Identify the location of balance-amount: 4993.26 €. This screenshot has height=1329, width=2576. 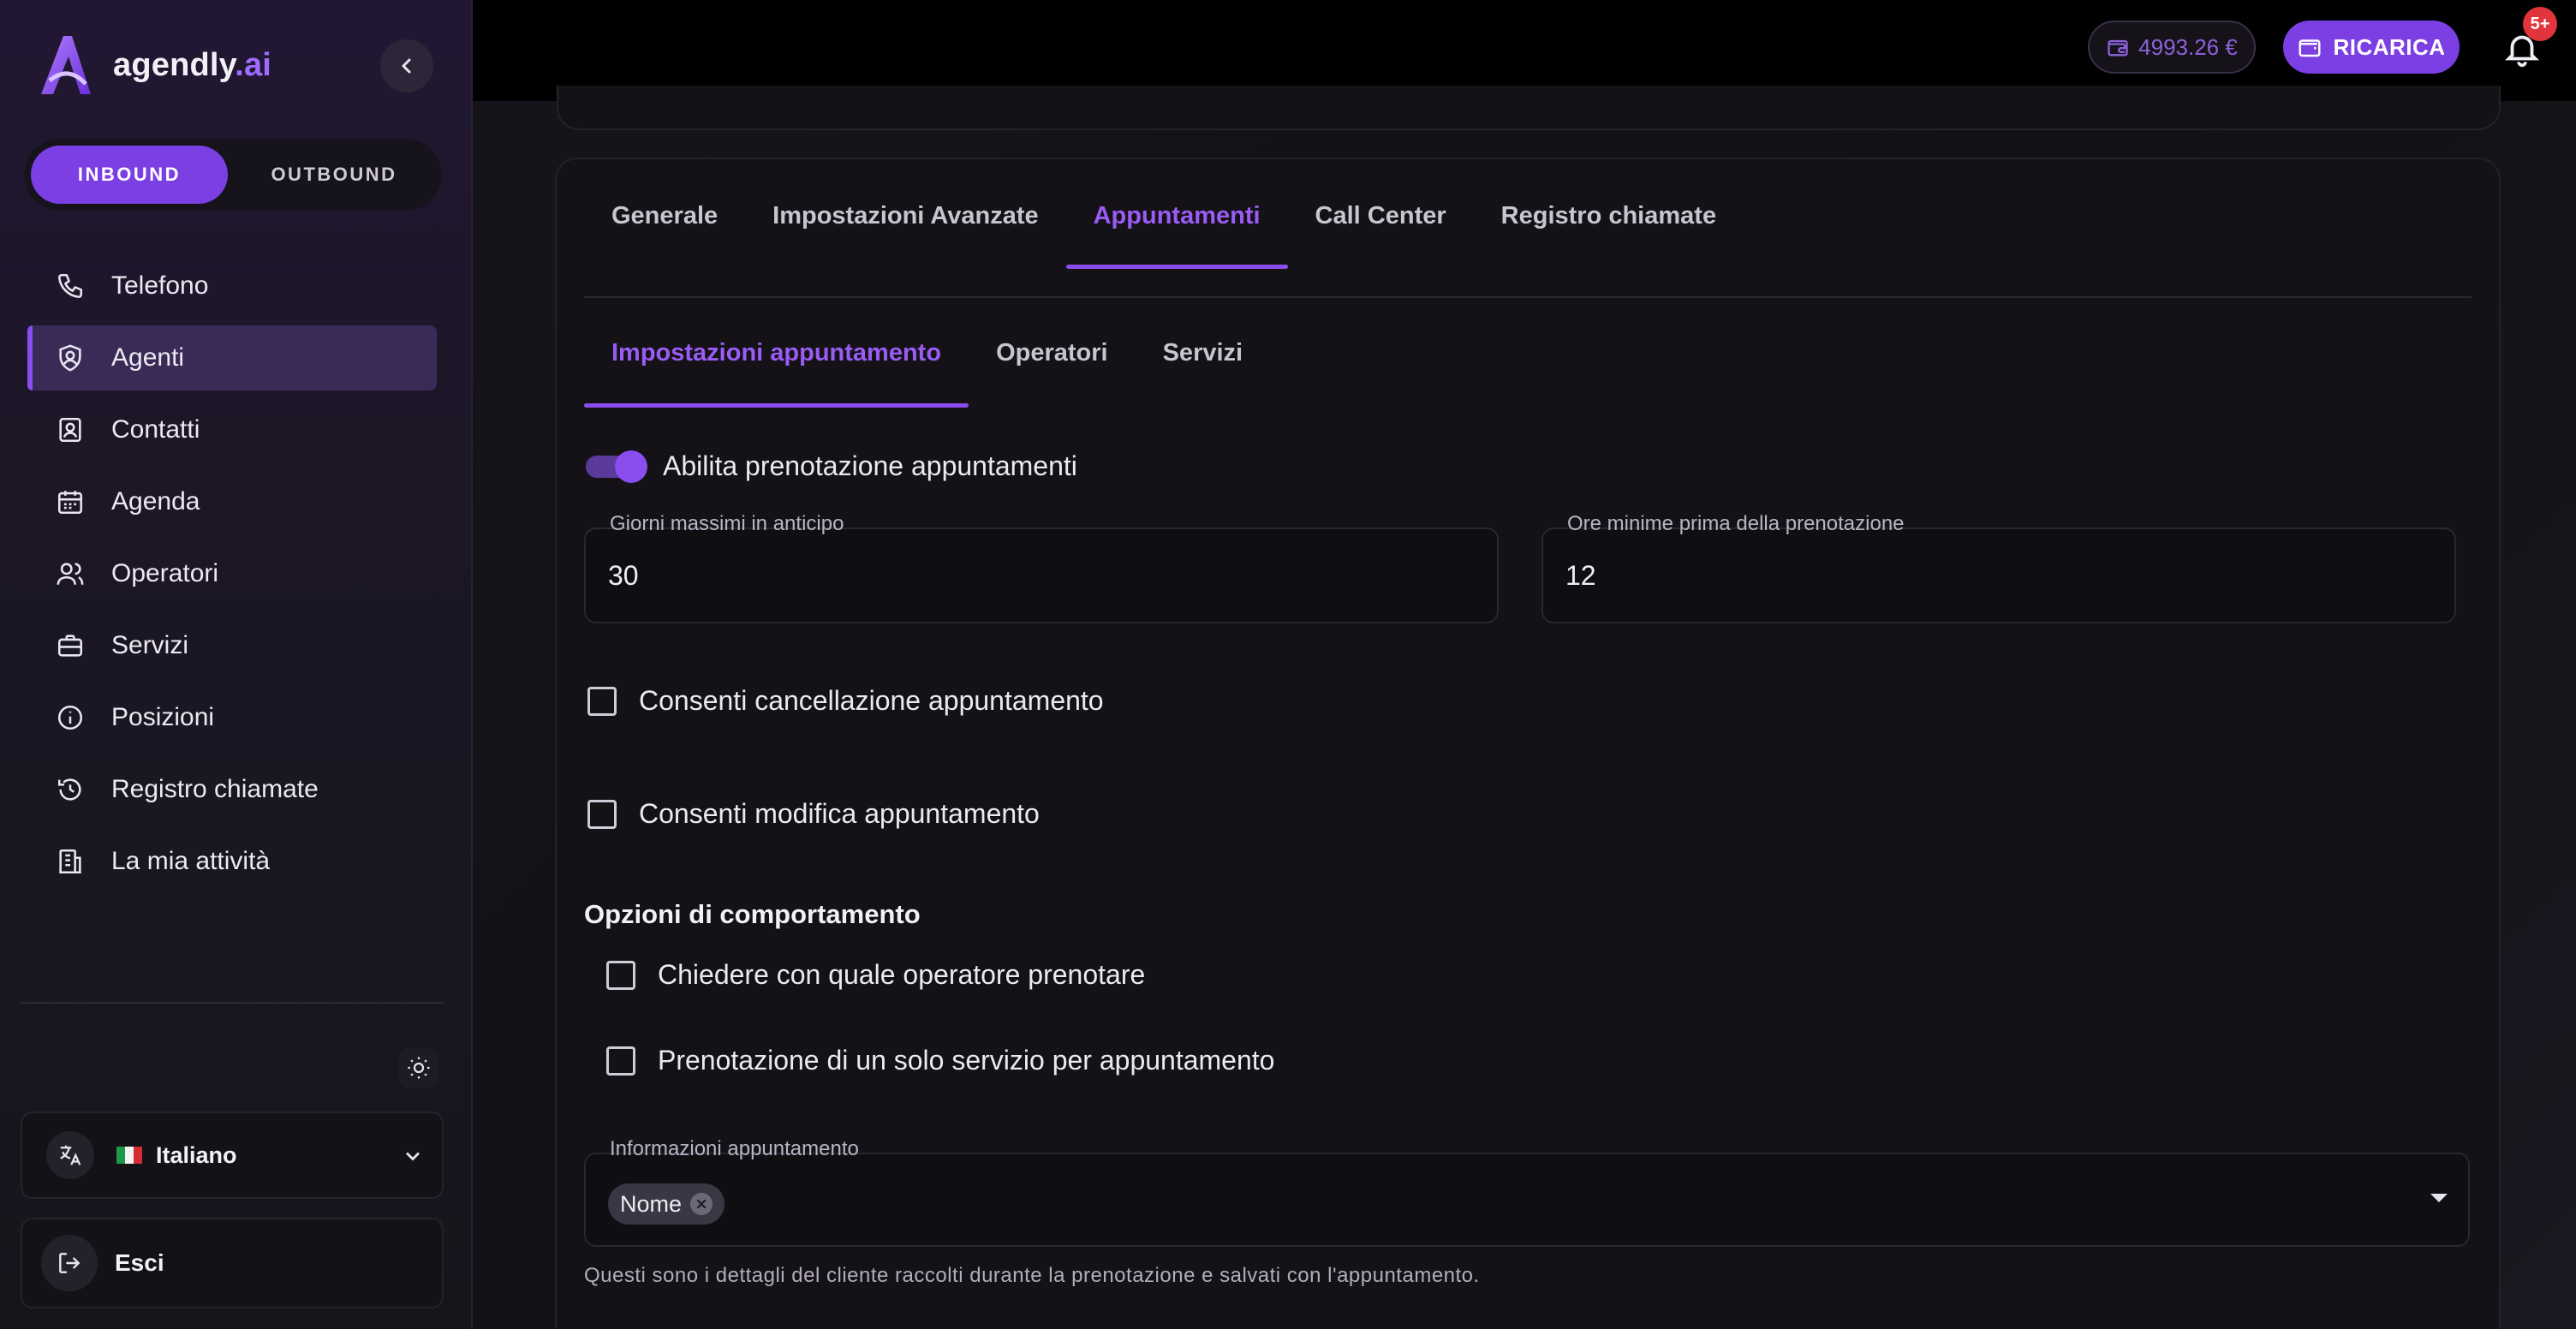
(2188, 46).